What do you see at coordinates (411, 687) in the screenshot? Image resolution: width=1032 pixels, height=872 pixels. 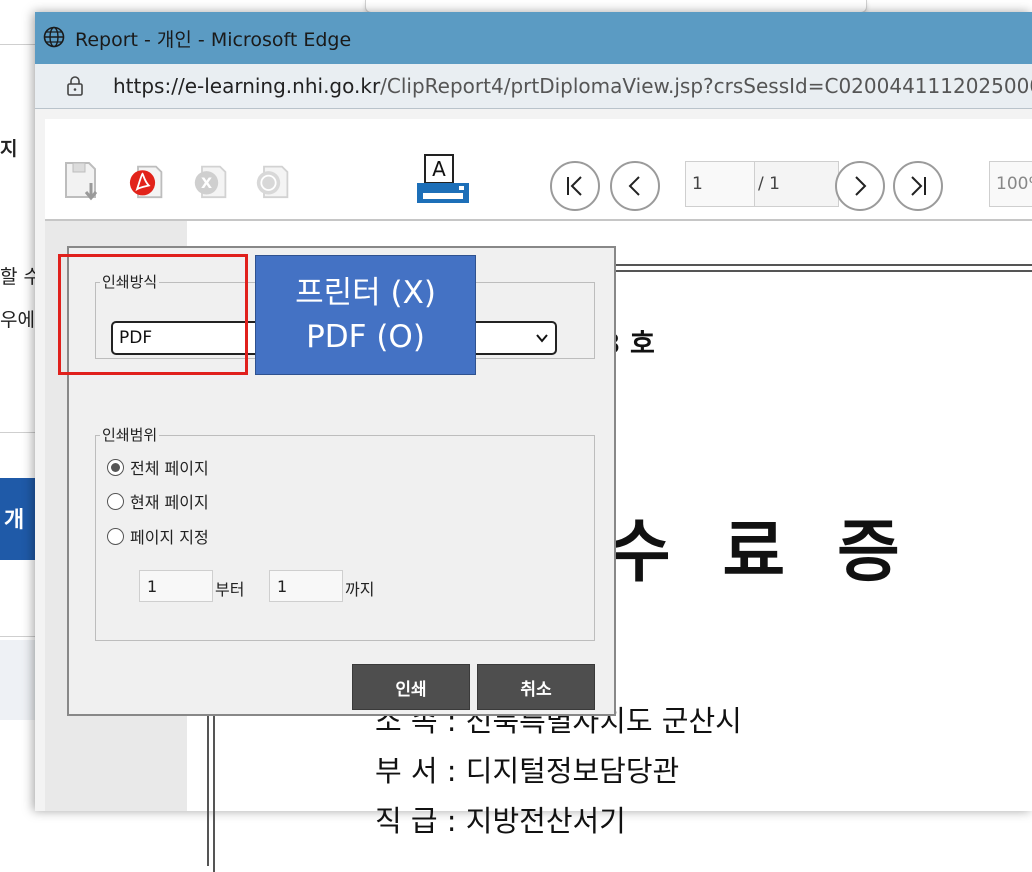 I see `print-button: 인쇄` at bounding box center [411, 687].